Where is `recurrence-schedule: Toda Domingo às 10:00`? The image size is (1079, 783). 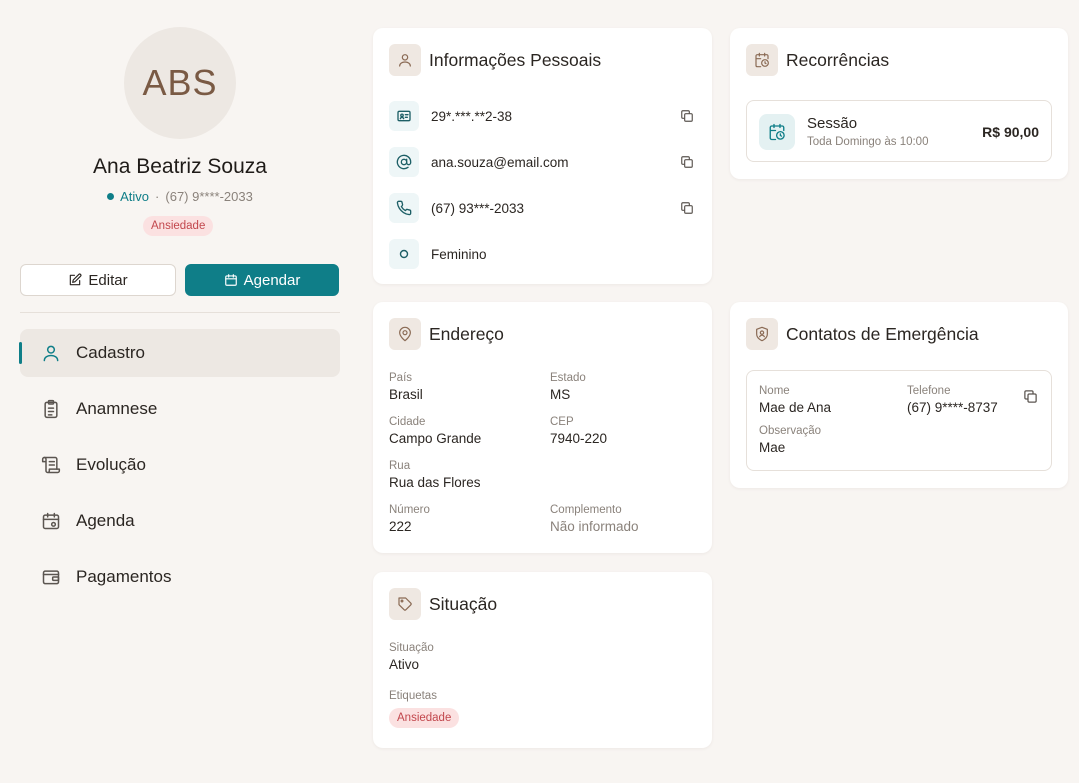
recurrence-schedule: Toda Domingo às 10:00 is located at coordinates (868, 142).